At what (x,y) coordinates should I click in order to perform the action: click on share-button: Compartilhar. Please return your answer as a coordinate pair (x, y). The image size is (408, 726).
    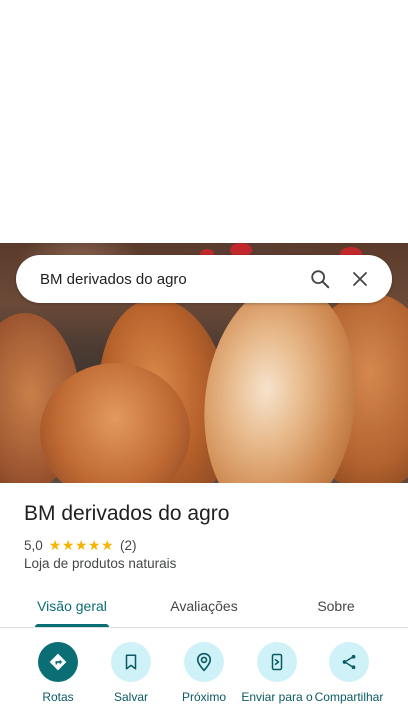
    Looking at the image, I should click on (349, 673).